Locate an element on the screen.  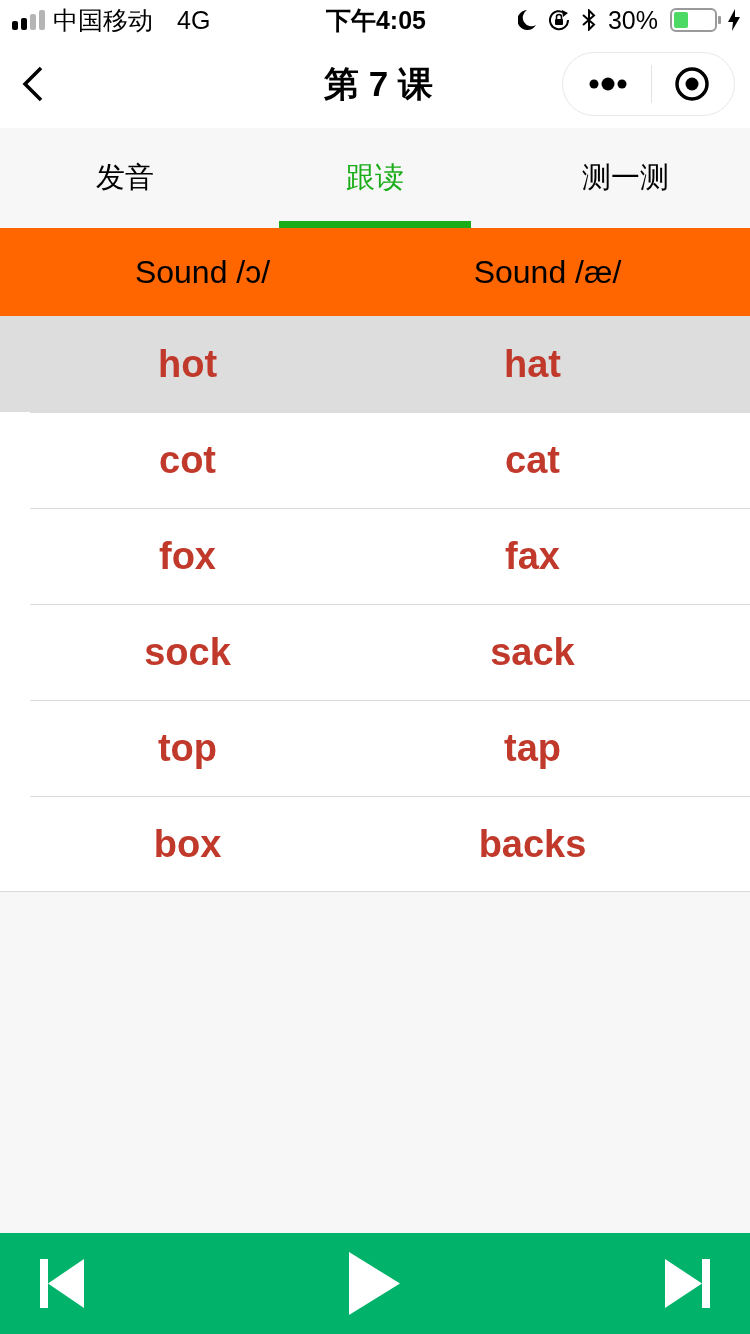
word-text: cat is located at coordinates (532, 460).